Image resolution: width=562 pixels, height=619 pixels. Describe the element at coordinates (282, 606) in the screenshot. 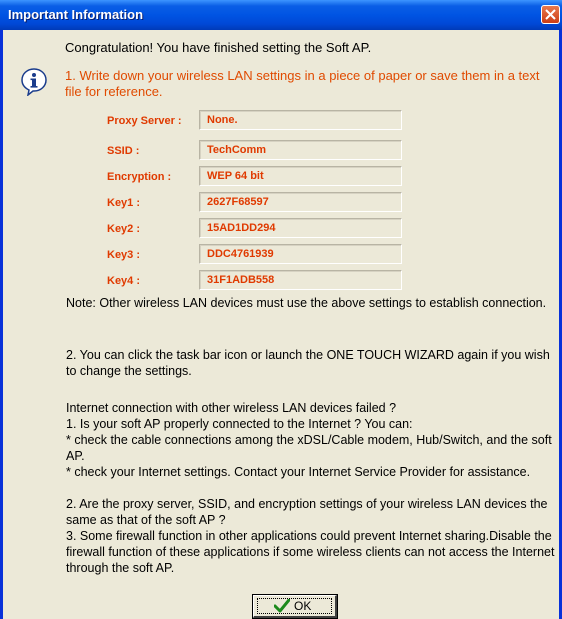

I see `checkmark-icon` at that location.